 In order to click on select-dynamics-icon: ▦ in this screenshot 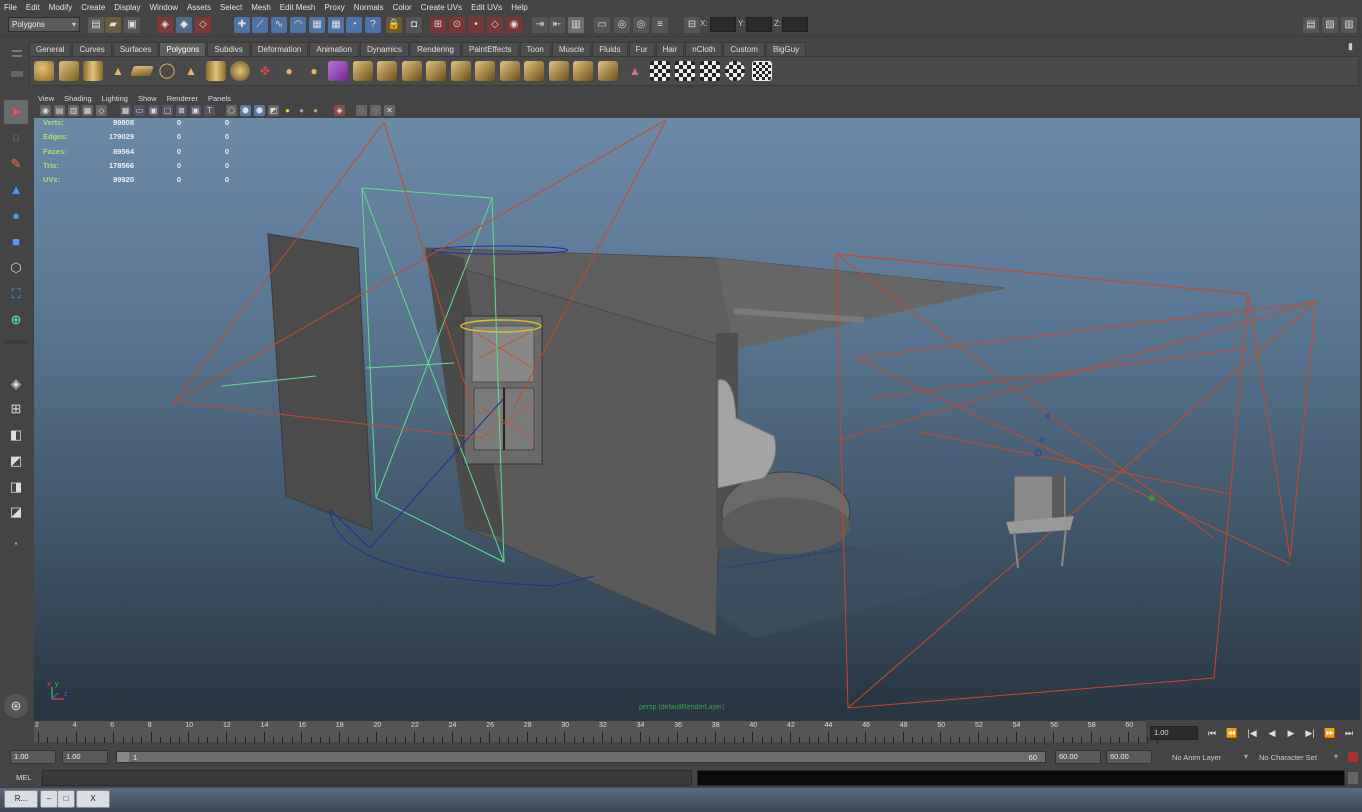, I will do `click(336, 25)`.